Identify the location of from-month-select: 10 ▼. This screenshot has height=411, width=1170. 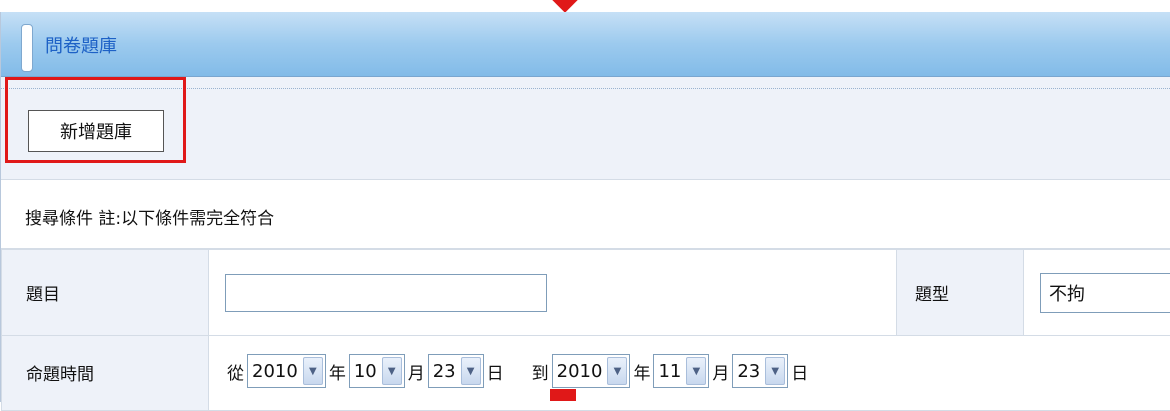
(377, 371).